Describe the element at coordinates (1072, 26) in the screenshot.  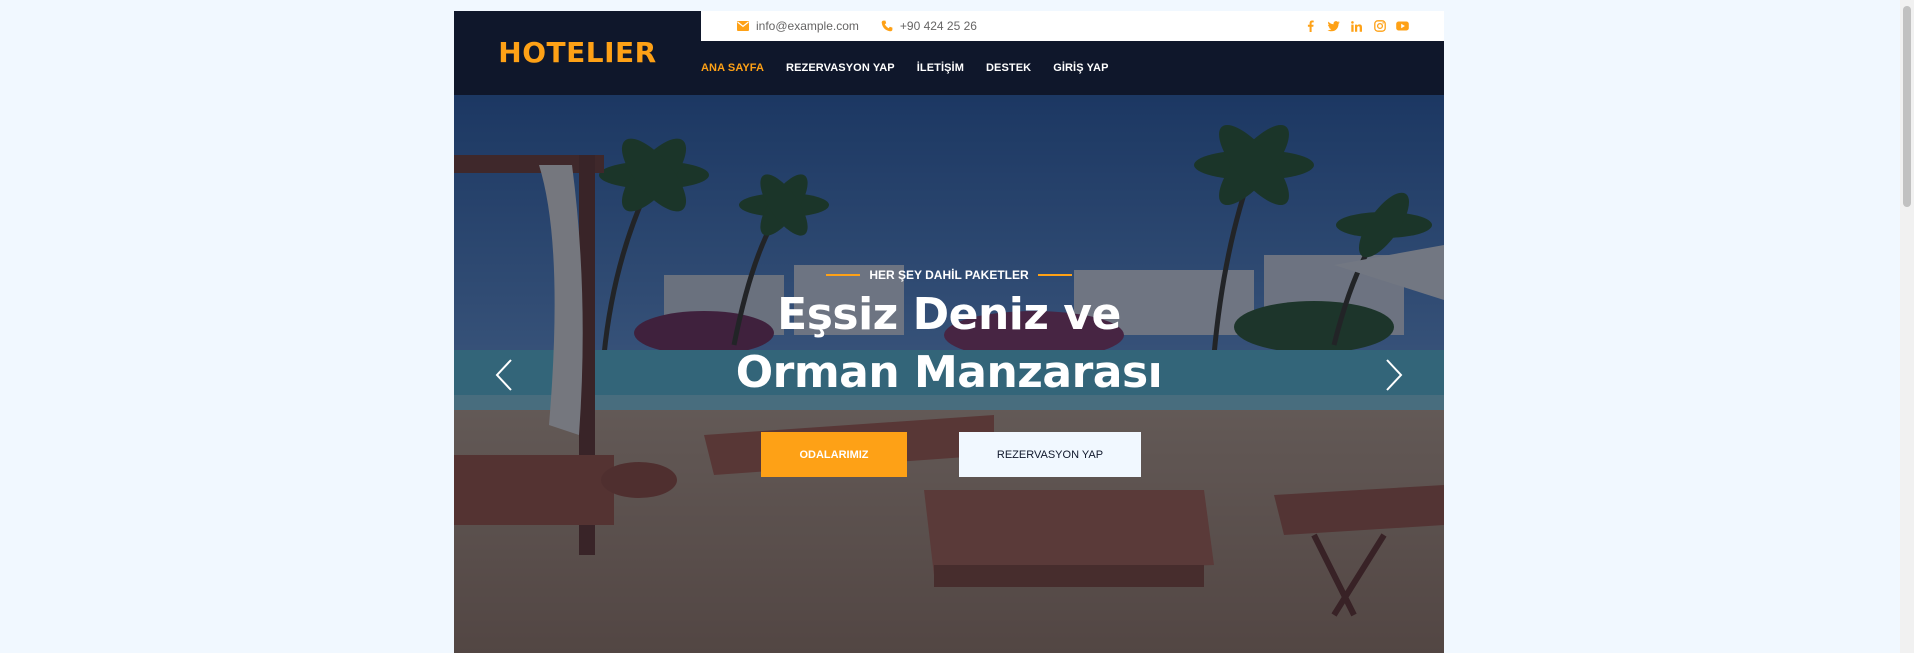
I see `top-info-bar: info@example.com +90 424 25 26` at that location.